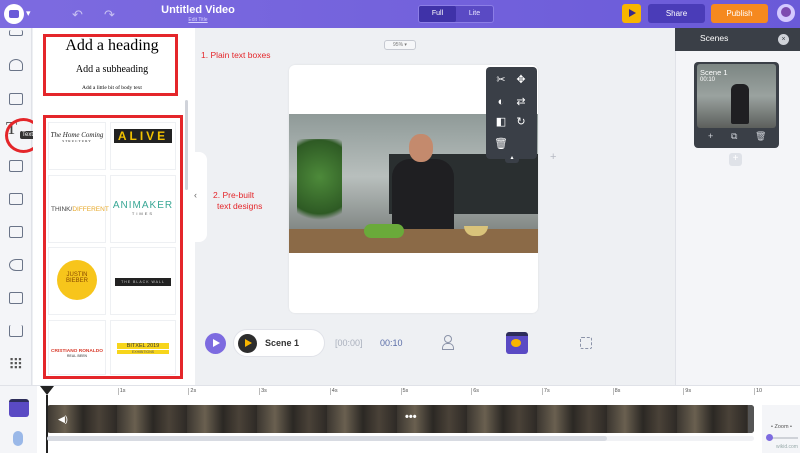 This screenshot has width=800, height=453. What do you see at coordinates (586, 343) in the screenshot?
I see `focus-icon` at bounding box center [586, 343].